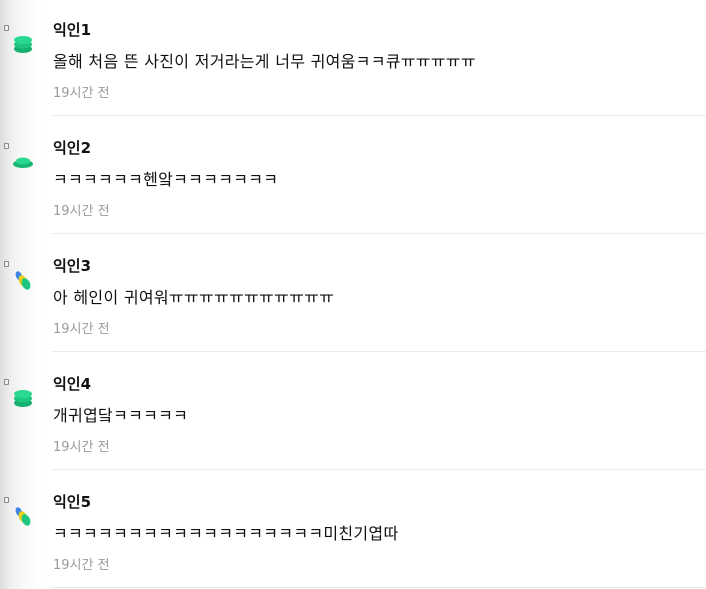 The width and height of the screenshot is (706, 589). What do you see at coordinates (121, 415) in the screenshot?
I see `comment-text: 개귀엽닼ㅋㅋㅋㅋㅋ` at bounding box center [121, 415].